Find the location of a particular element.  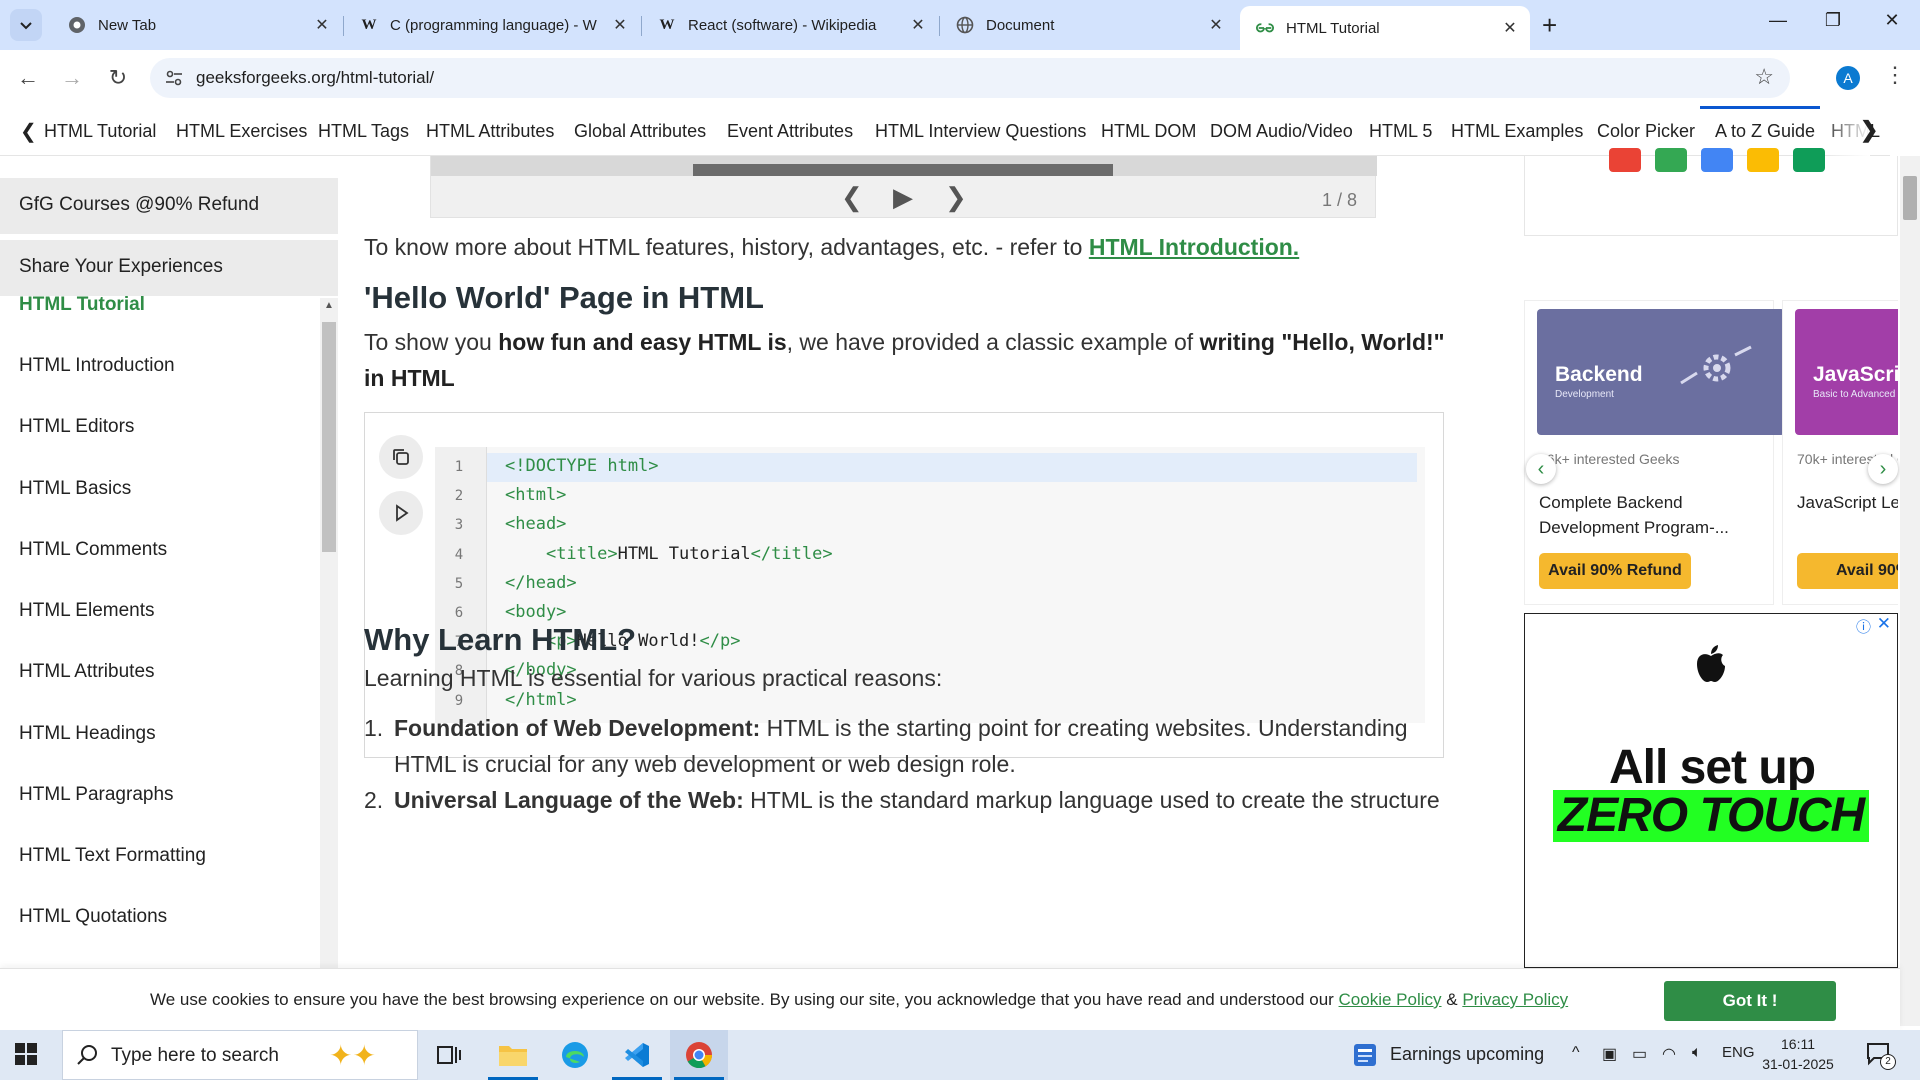

topic-link: A to Z Guide is located at coordinates (1765, 131).